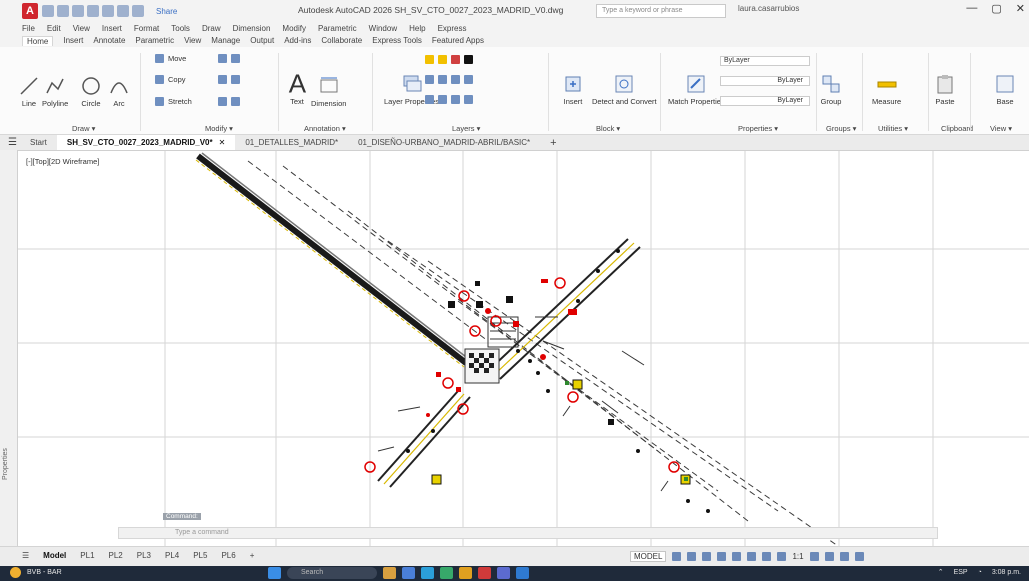 This screenshot has width=1029, height=581. Describe the element at coordinates (229, 79) in the screenshot. I see `mirror-tool` at that location.